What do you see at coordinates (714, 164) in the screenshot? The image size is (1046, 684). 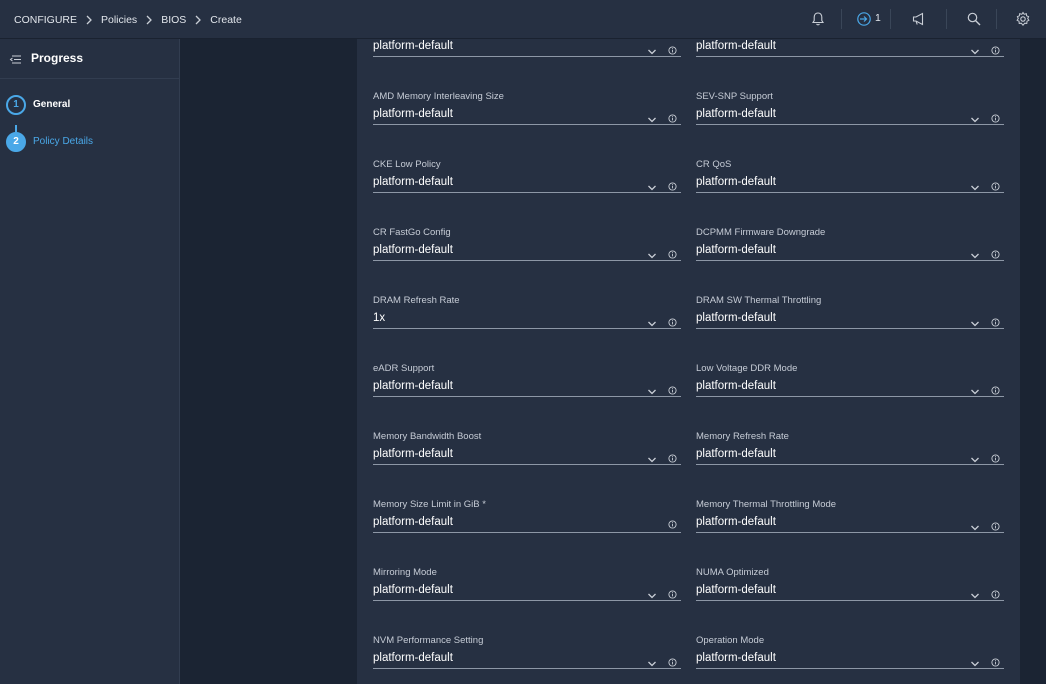 I see `field-label: CR QoS` at bounding box center [714, 164].